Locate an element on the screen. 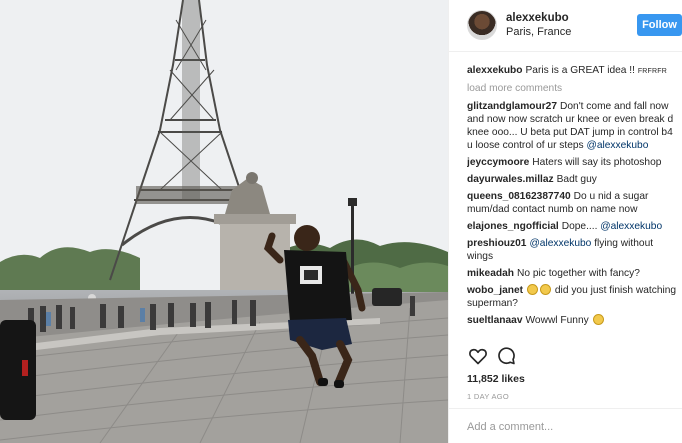 The image size is (682, 443). speech-bubble-icon is located at coordinates (506, 356).